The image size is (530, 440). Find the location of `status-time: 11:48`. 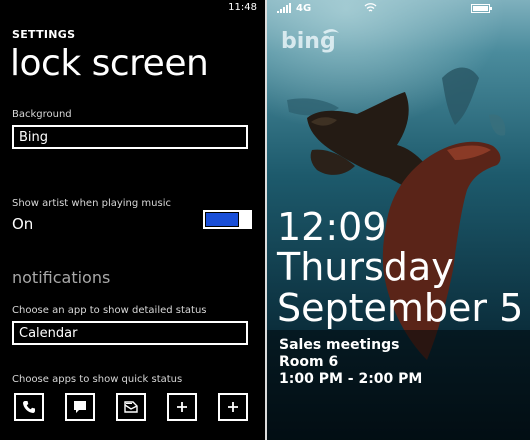

status-time: 11:48 is located at coordinates (242, 7).